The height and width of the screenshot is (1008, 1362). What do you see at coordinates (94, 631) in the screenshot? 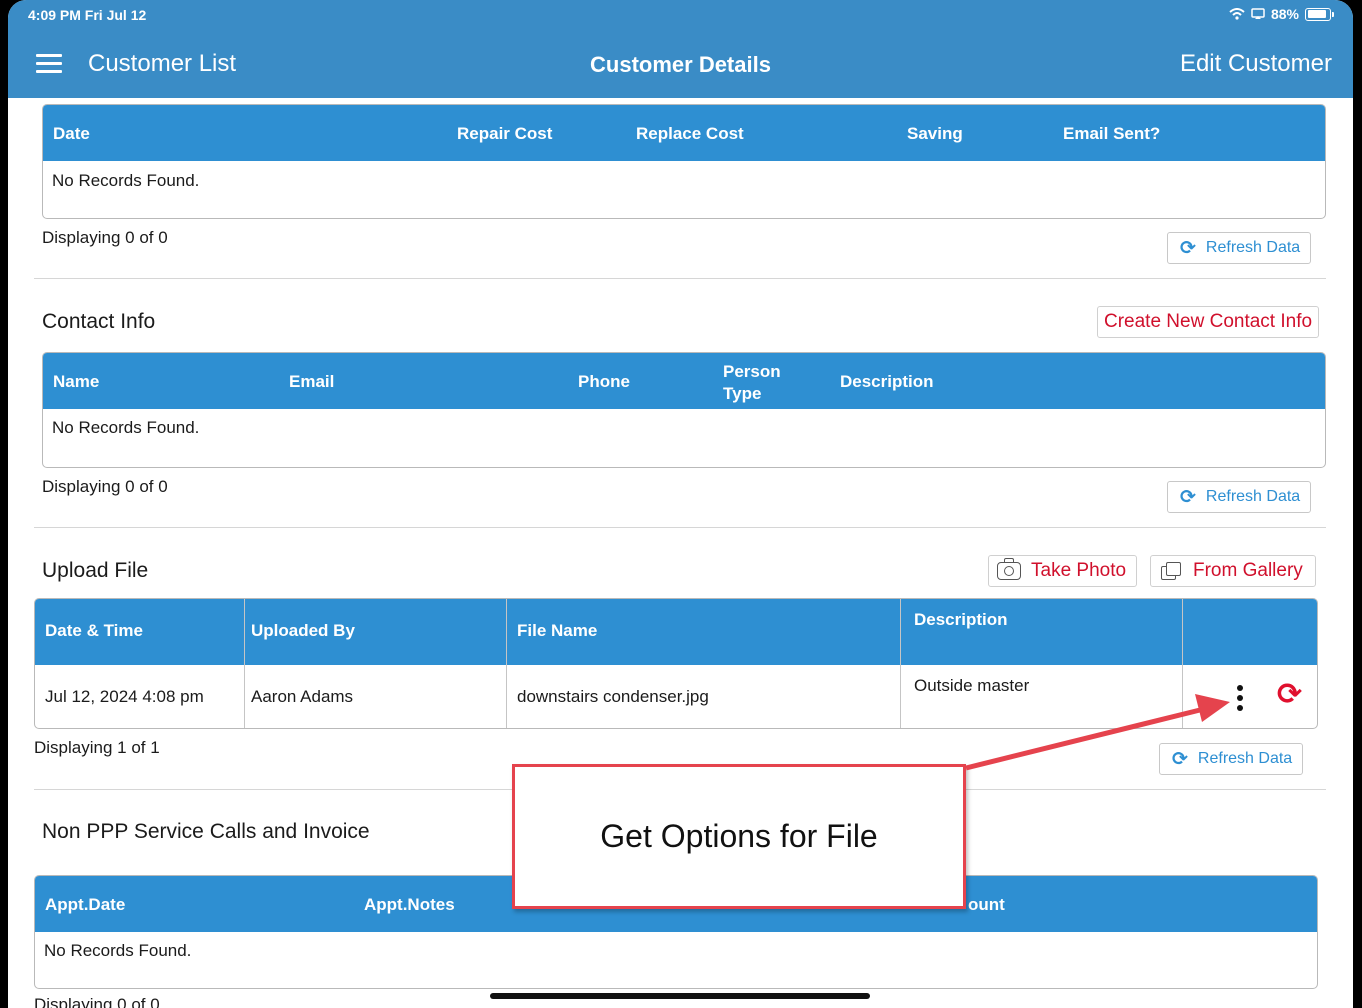
I see `column-header-date-time: Date & Time` at bounding box center [94, 631].